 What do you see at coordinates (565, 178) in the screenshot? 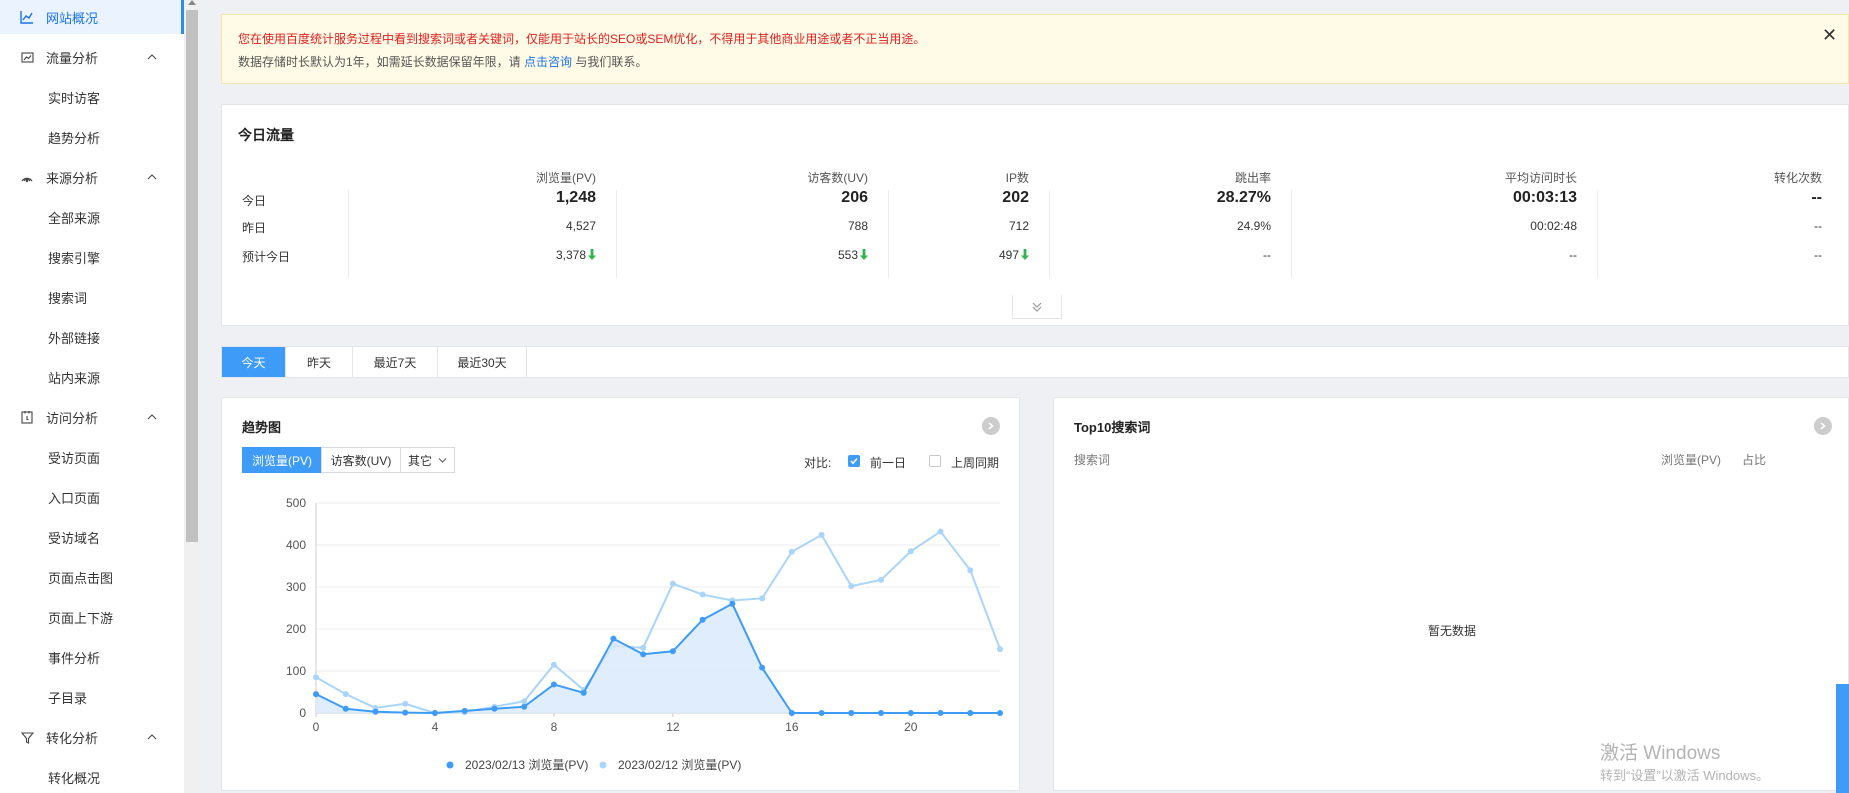
I see `column-header: 浏览量(PV)` at bounding box center [565, 178].